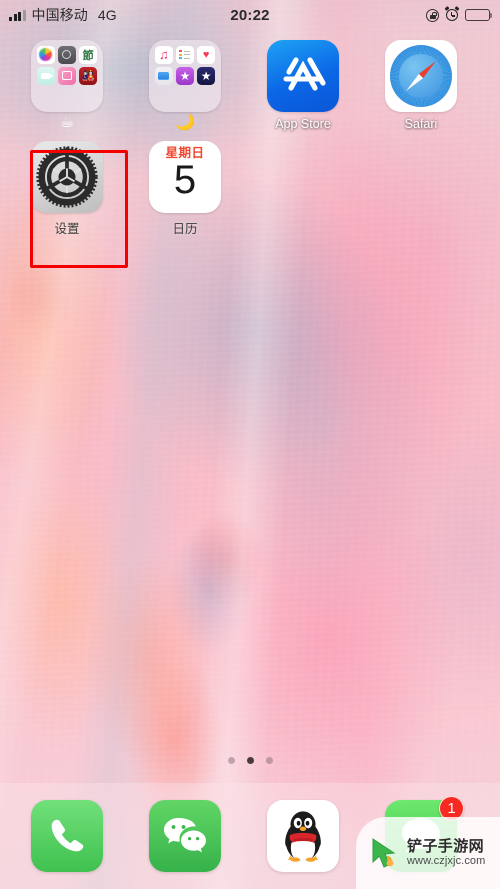  I want to click on watermark: 铲子手游网 www.czjxjc.com, so click(428, 853).